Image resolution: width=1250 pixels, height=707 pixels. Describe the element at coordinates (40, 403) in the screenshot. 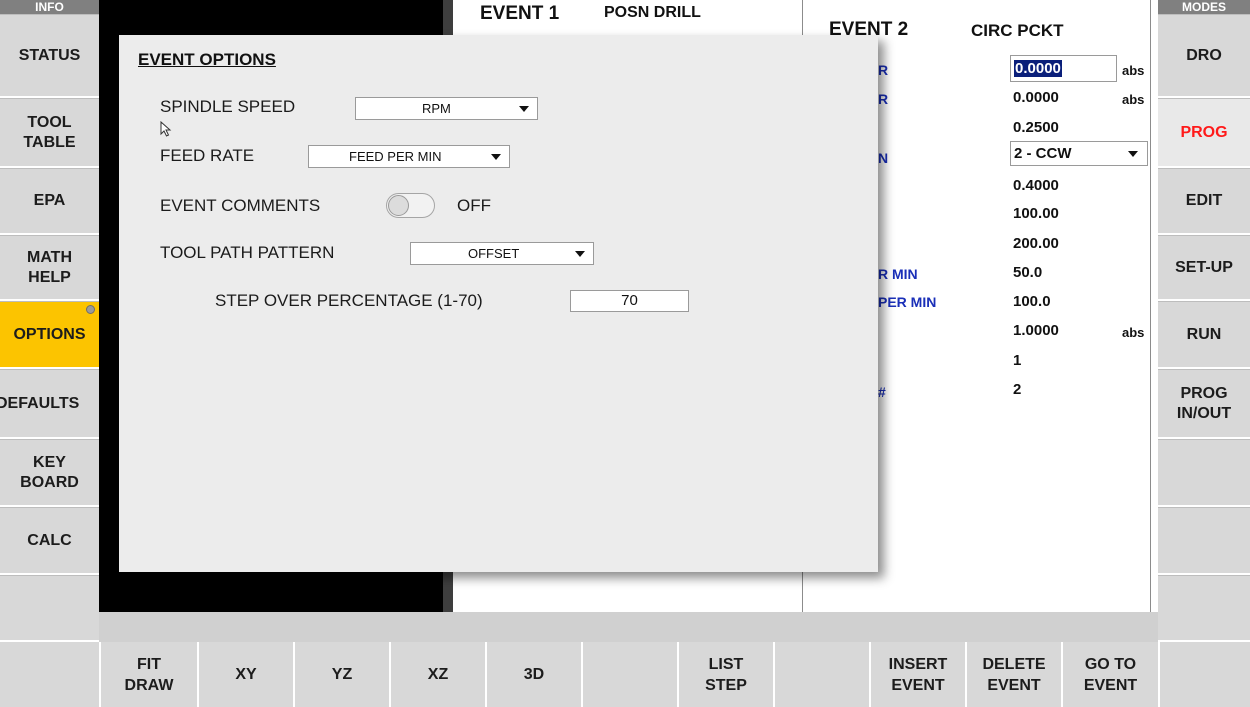

I see `defaults-label: DEFAULTS` at that location.